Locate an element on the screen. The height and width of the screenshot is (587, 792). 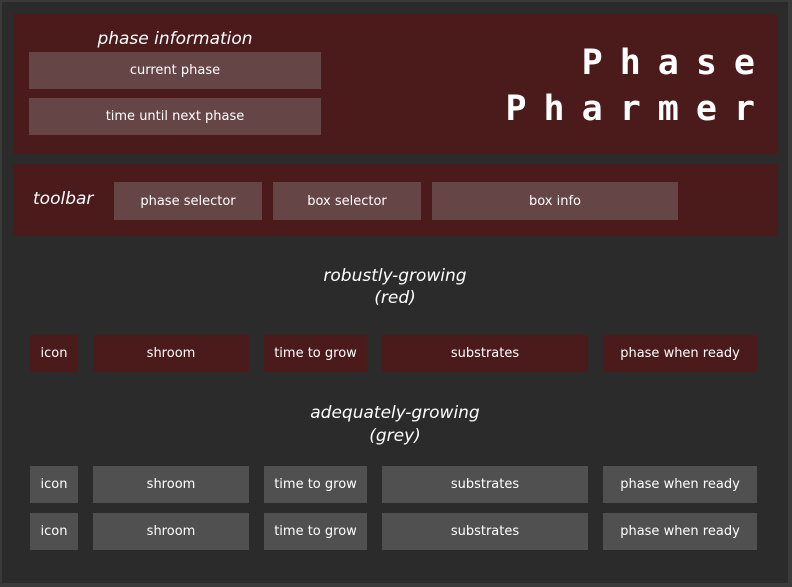
app-title-line-1: Phase is located at coordinates (676, 63).